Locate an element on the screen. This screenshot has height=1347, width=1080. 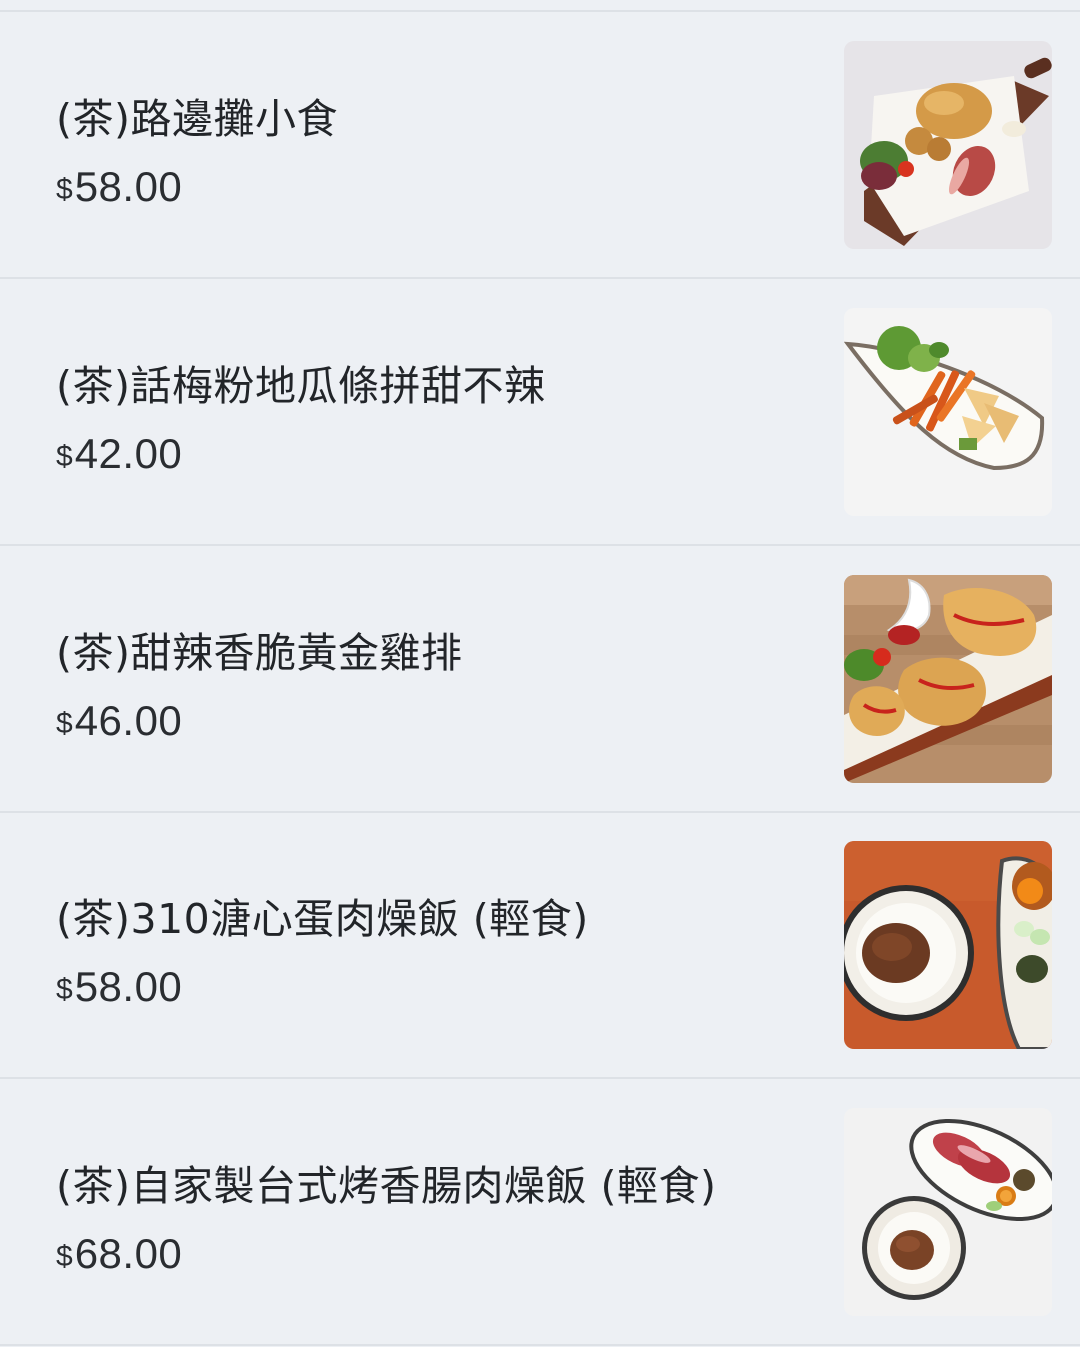
price-amount: 68.00 is located at coordinates (128, 1253).